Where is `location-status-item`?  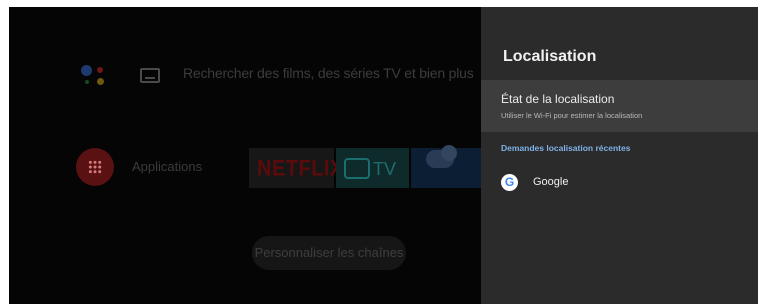 location-status-item is located at coordinates (619, 106).